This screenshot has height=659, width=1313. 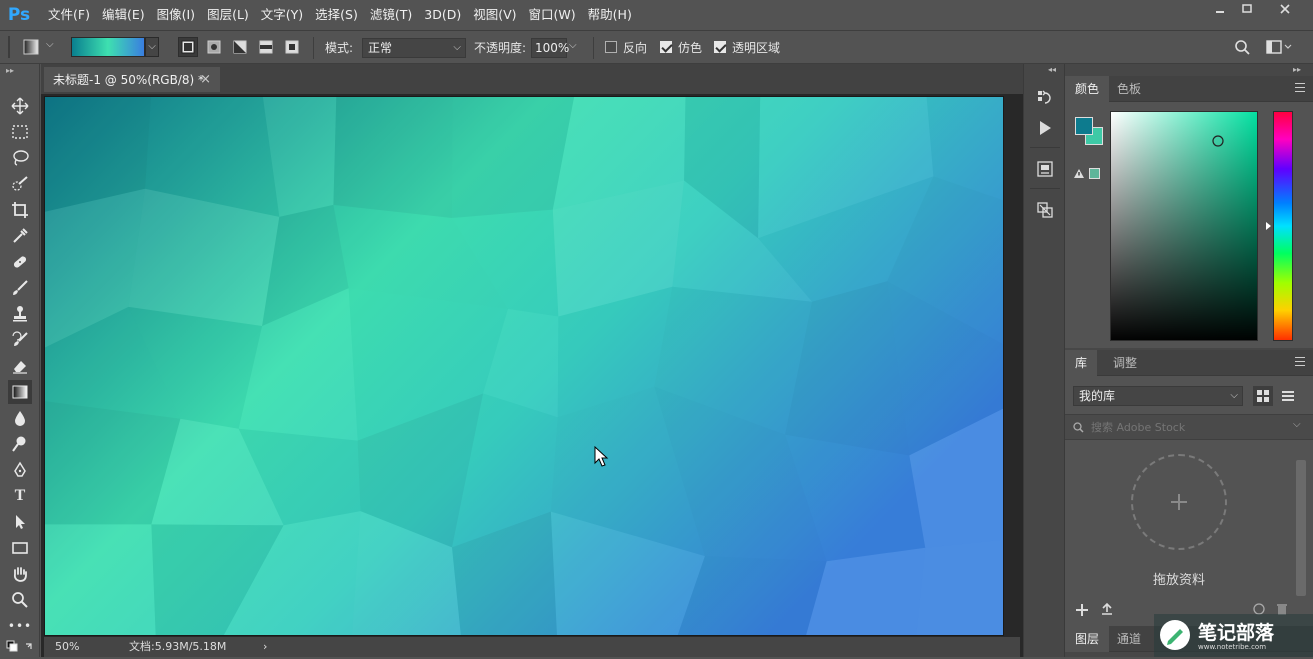 What do you see at coordinates (1045, 147) in the screenshot?
I see `divider` at bounding box center [1045, 147].